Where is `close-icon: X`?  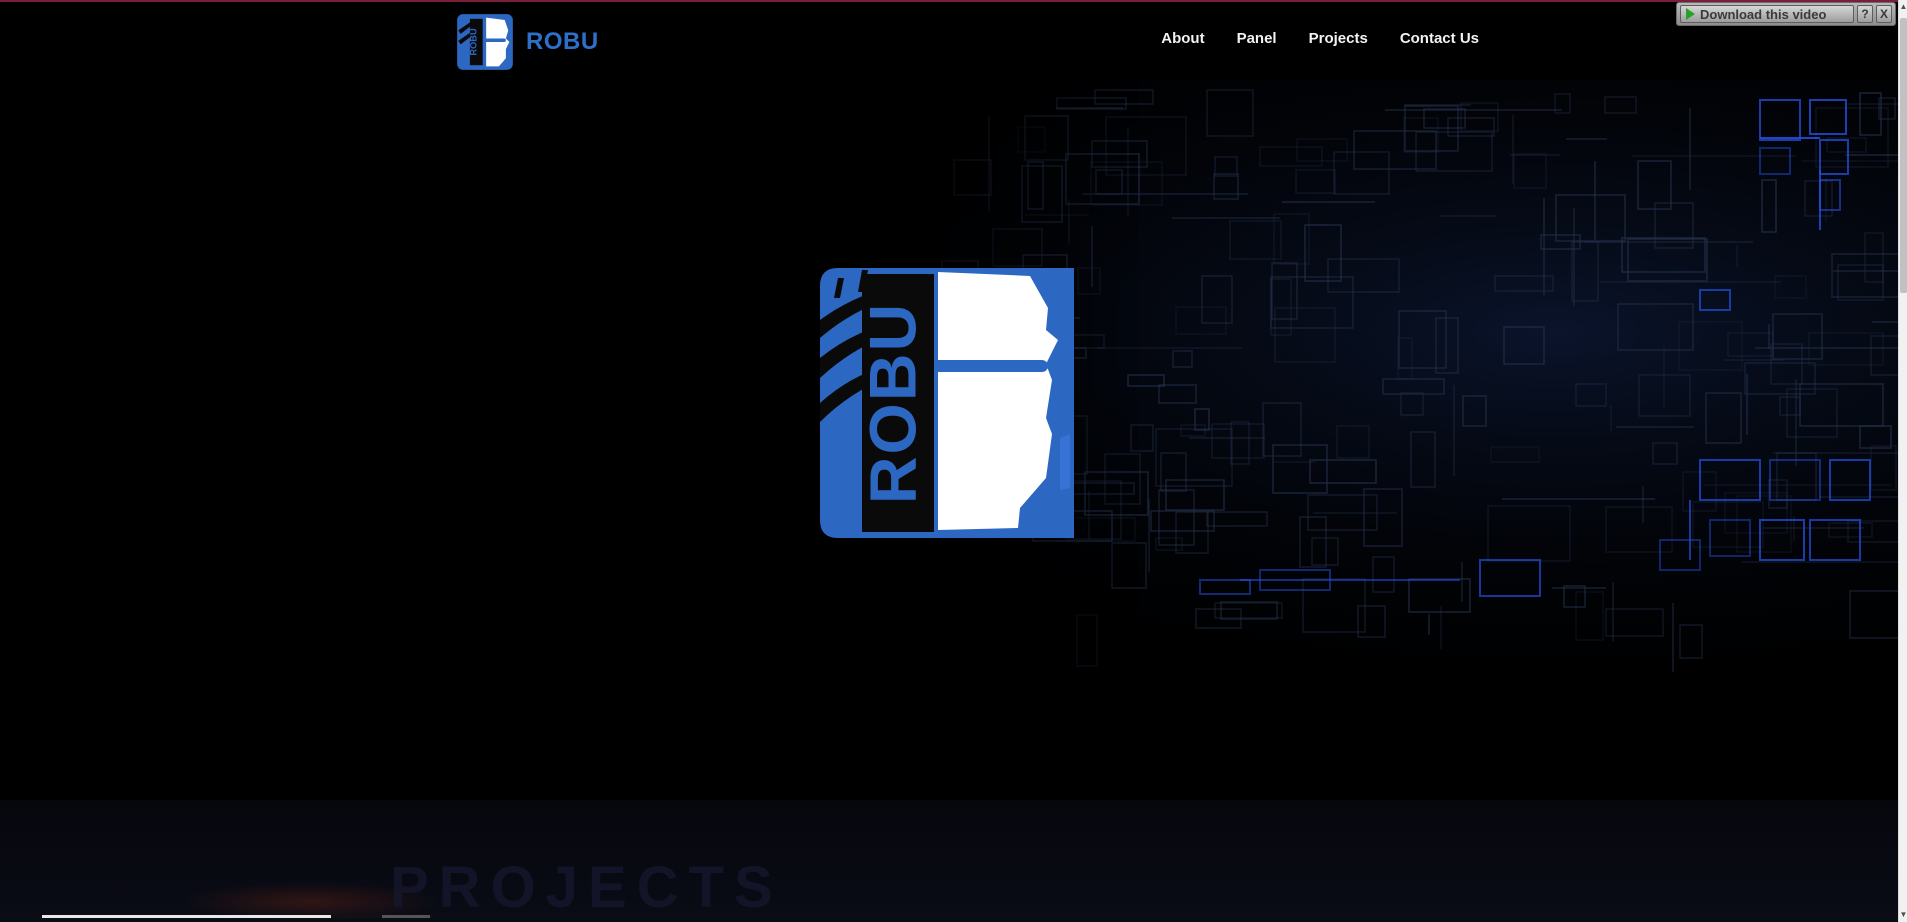 close-icon: X is located at coordinates (1884, 14).